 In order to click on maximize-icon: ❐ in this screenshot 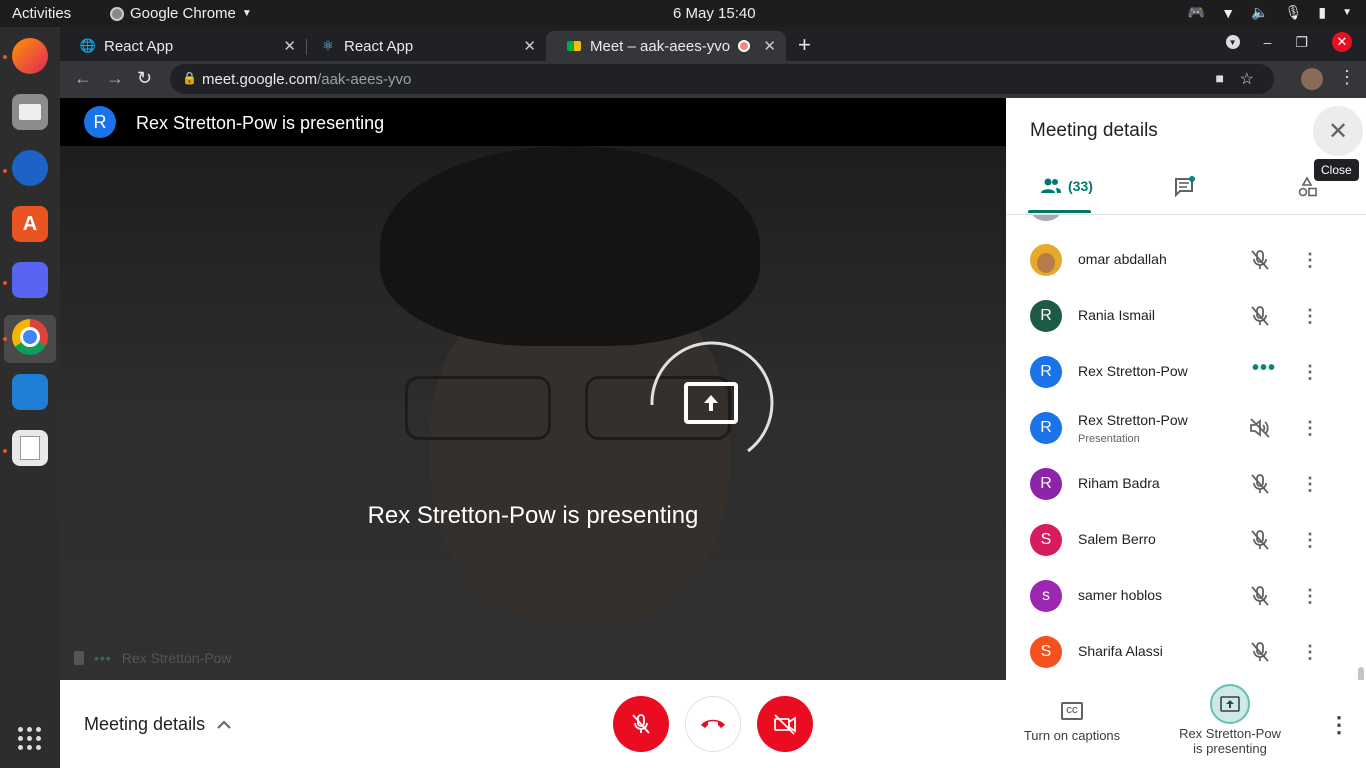, I will do `click(1301, 42)`.